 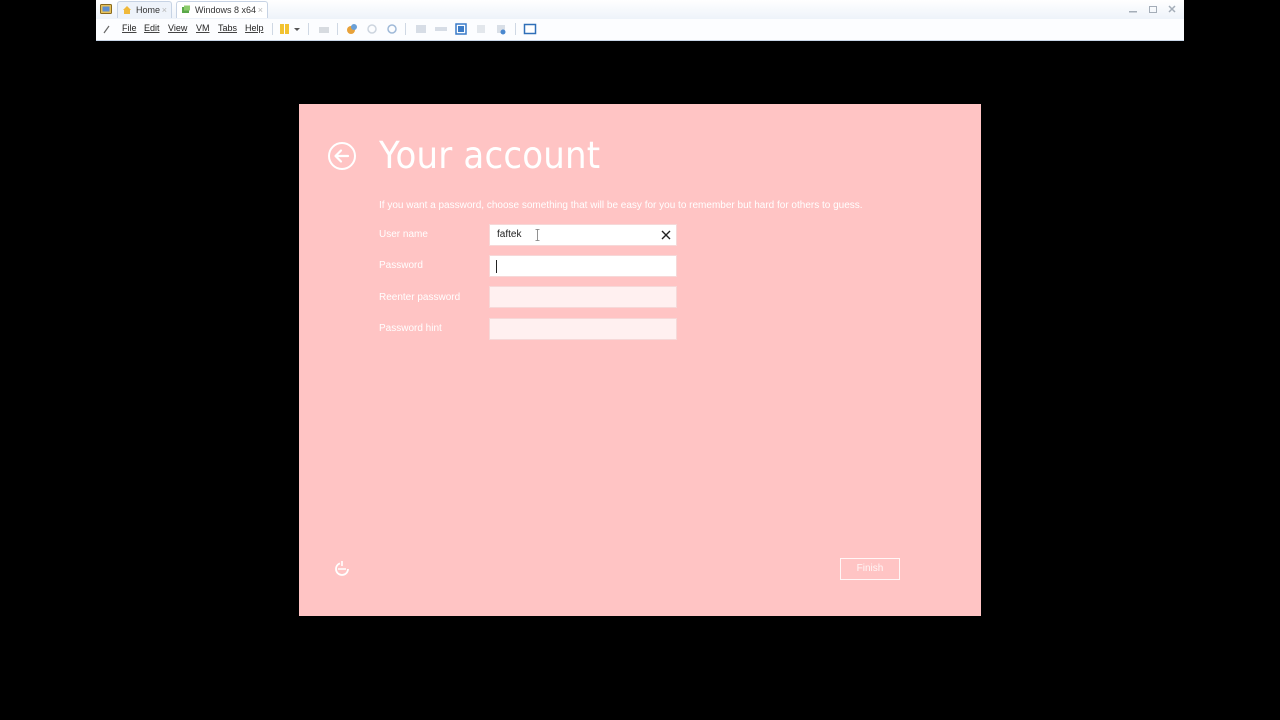 I want to click on restore-icon, so click(x=1153, y=9).